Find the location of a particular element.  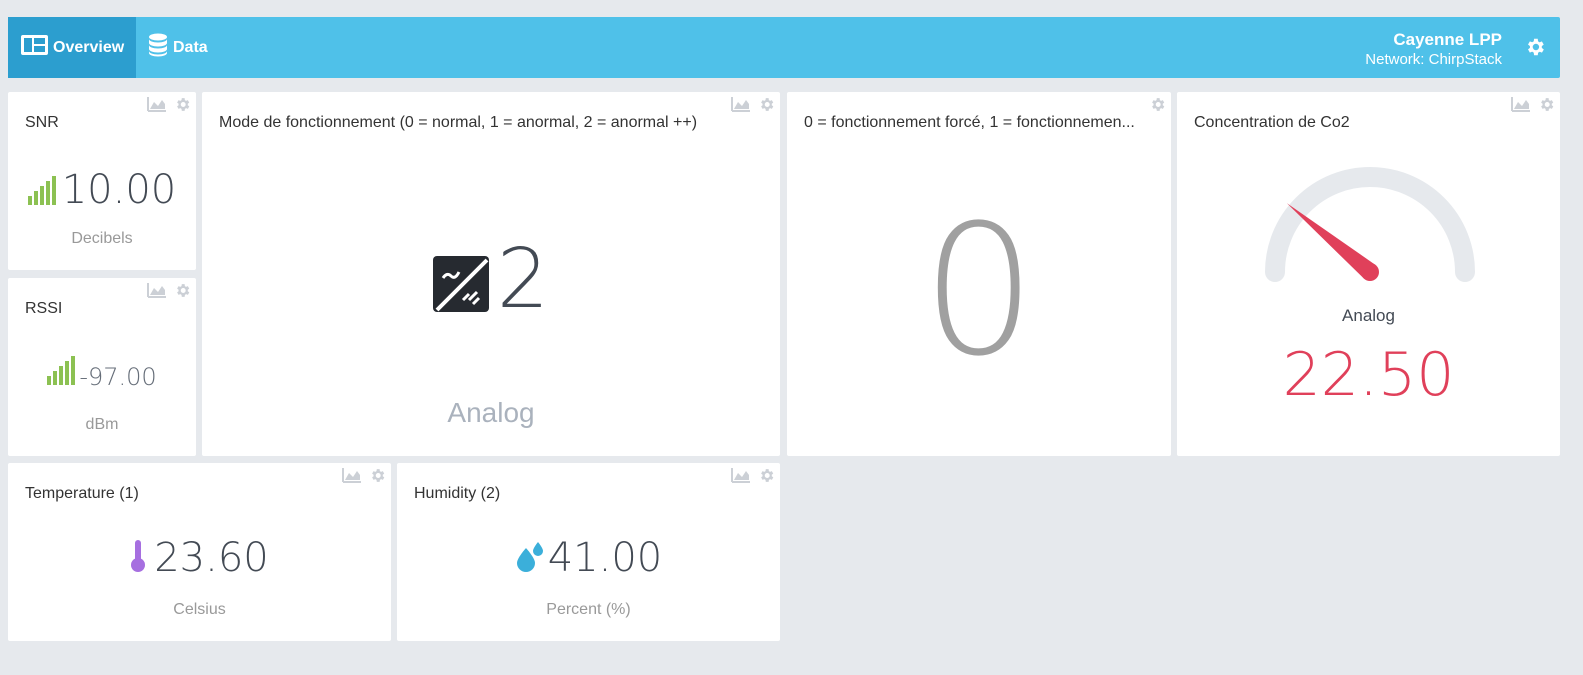

widget-title: SNR is located at coordinates (42, 122).